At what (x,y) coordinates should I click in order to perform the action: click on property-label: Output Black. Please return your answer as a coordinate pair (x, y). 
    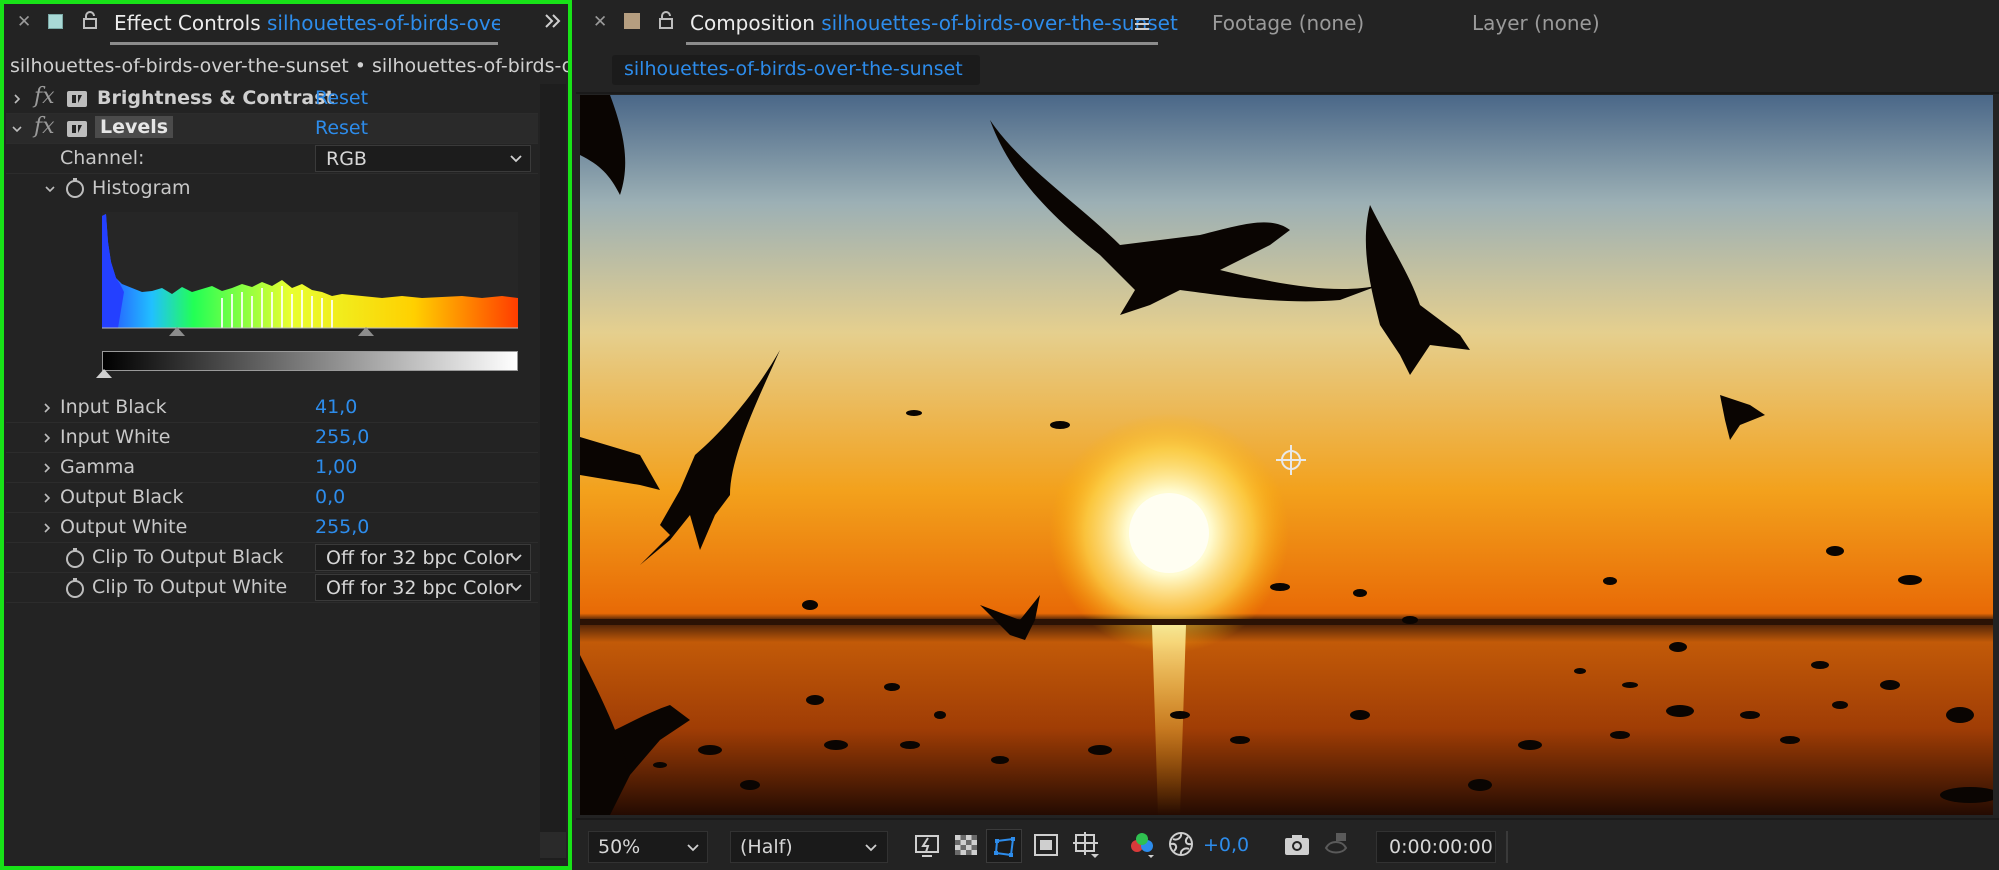
    Looking at the image, I should click on (122, 497).